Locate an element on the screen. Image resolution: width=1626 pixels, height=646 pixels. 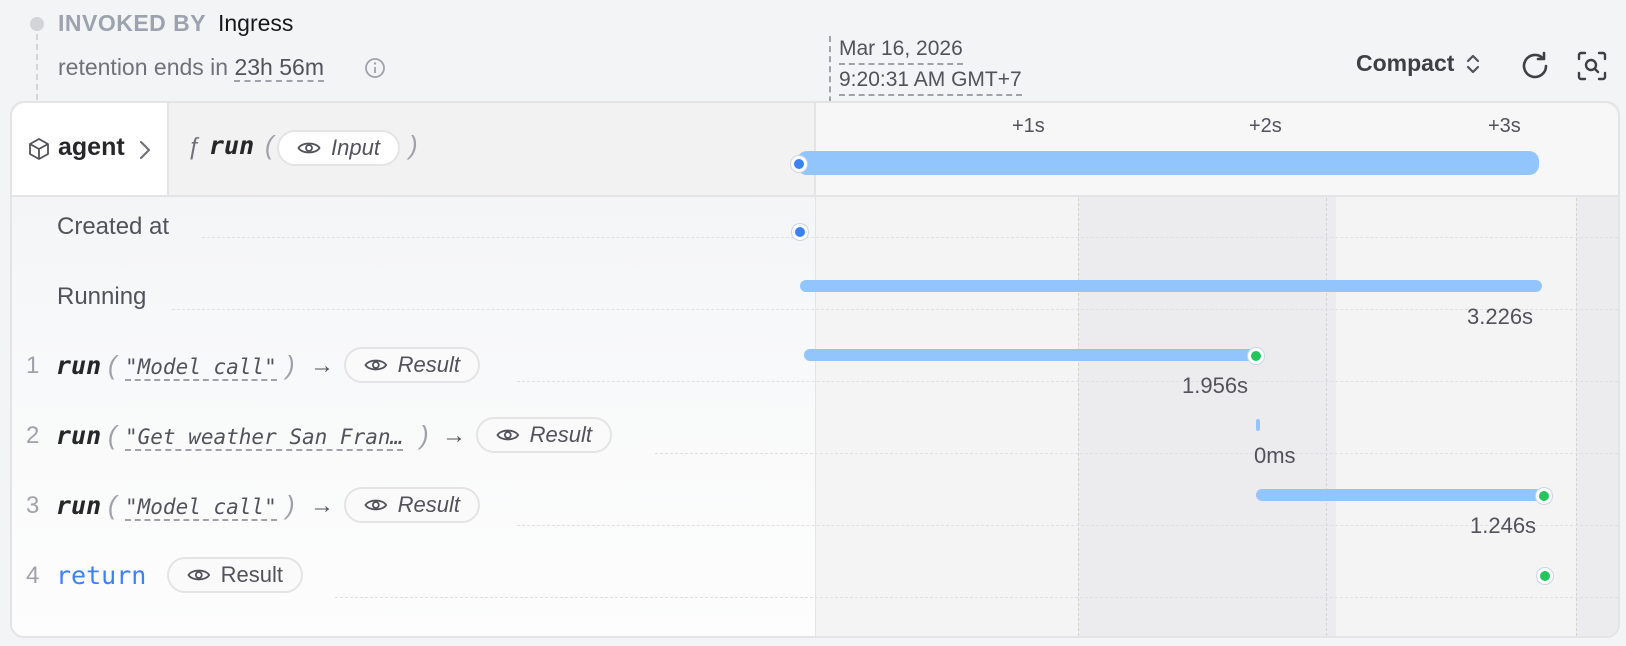
tick-label: +3s is located at coordinates (1504, 126).